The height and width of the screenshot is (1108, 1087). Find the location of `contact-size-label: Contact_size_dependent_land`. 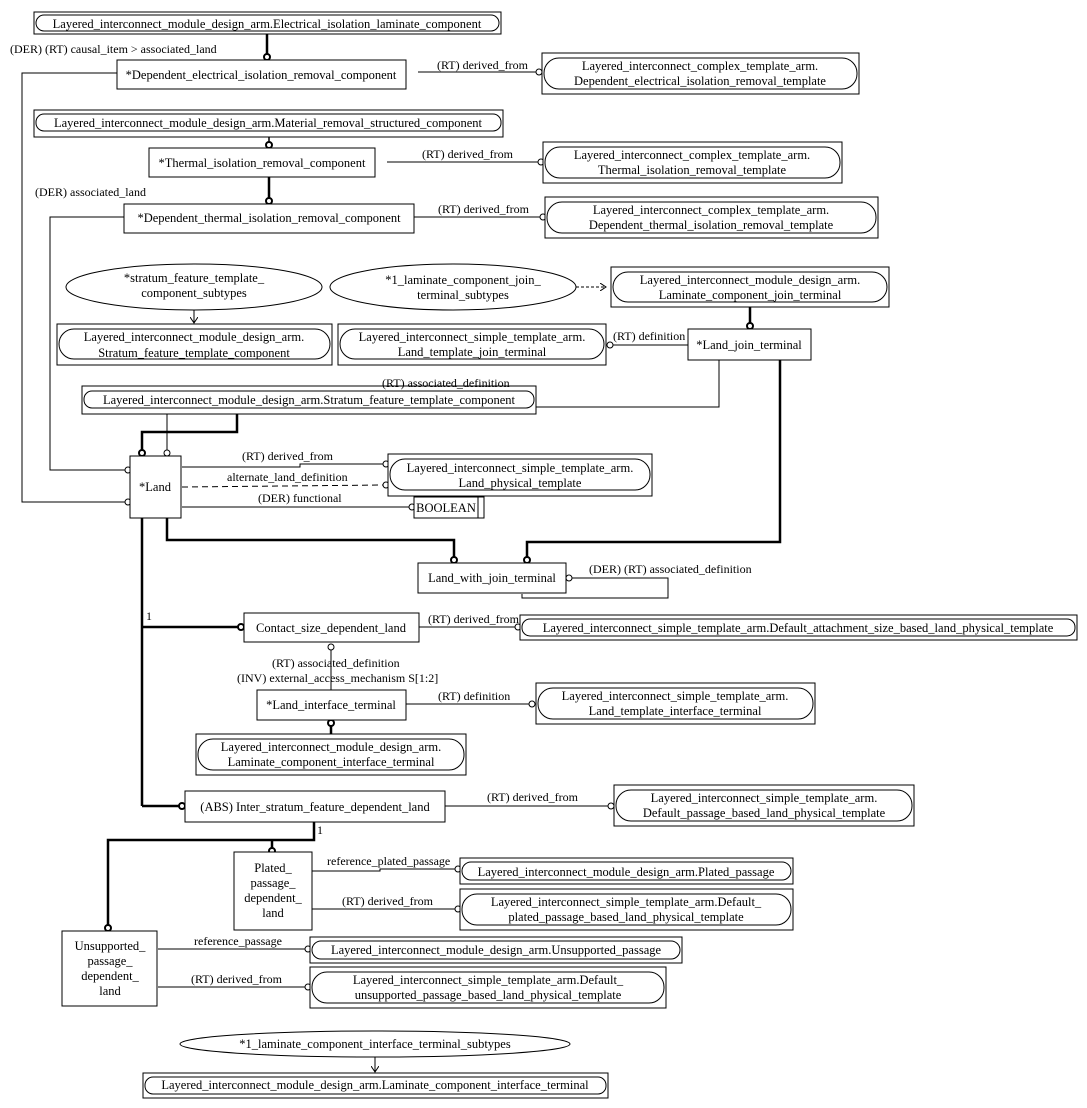

contact-size-label: Contact_size_dependent_land is located at coordinates (331, 628).